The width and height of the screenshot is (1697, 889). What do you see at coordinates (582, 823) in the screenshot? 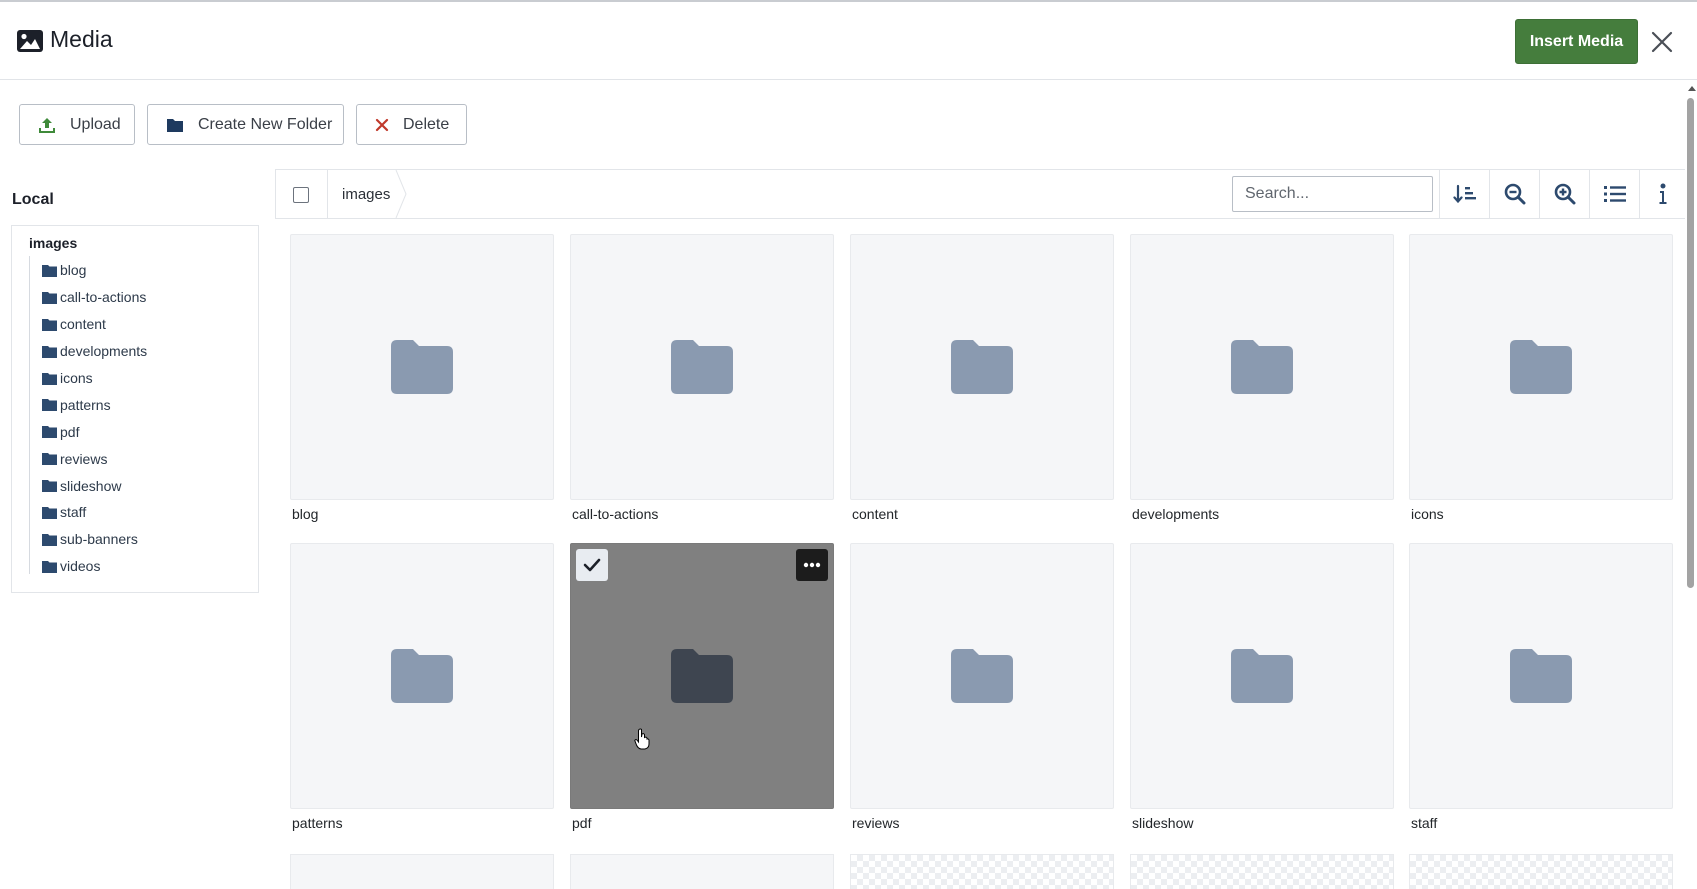
I see `folder-name: pdf` at bounding box center [582, 823].